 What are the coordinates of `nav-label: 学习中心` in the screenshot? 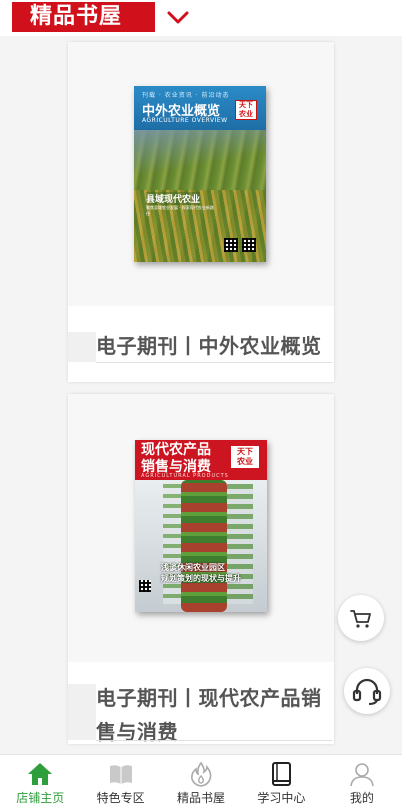 It's located at (281, 798).